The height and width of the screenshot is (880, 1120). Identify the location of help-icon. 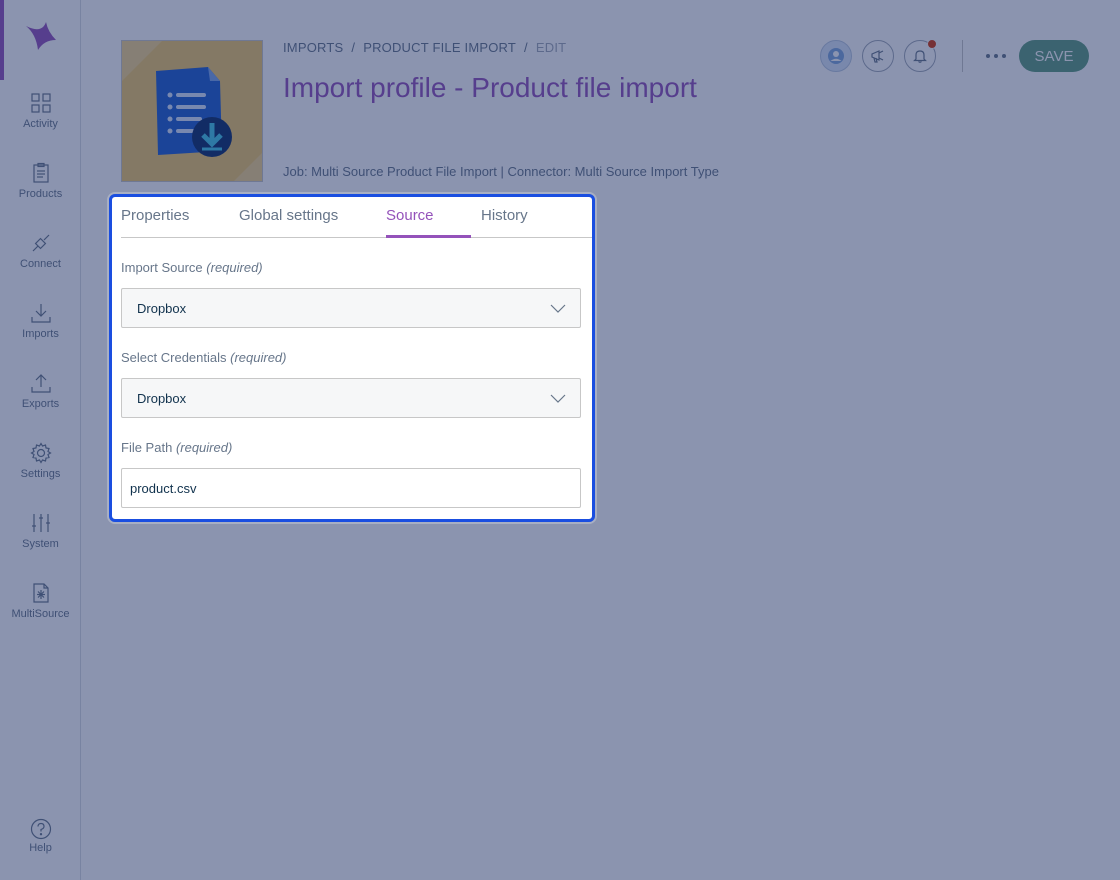
(40, 829).